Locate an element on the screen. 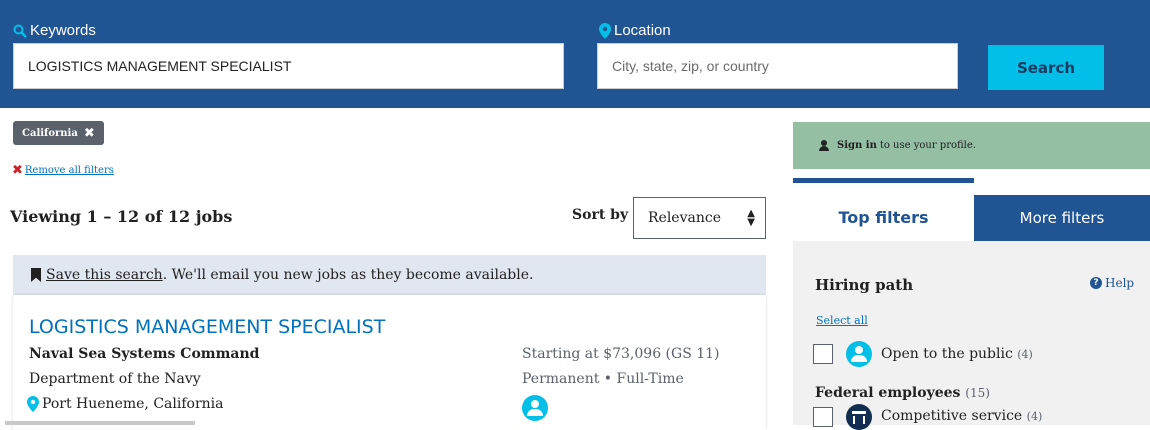  filter-chip-california: California ✖ is located at coordinates (58, 133).